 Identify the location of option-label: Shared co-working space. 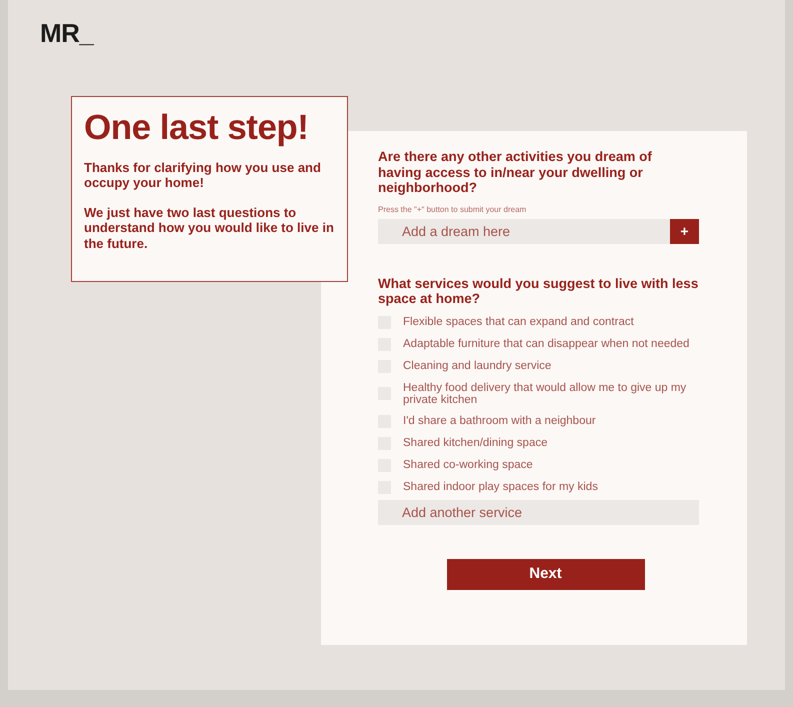
(468, 465).